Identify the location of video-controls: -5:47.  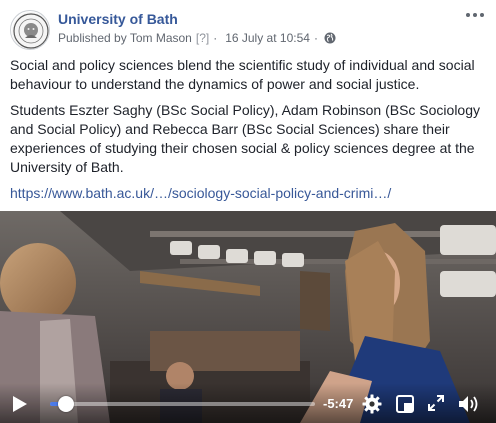
(248, 403).